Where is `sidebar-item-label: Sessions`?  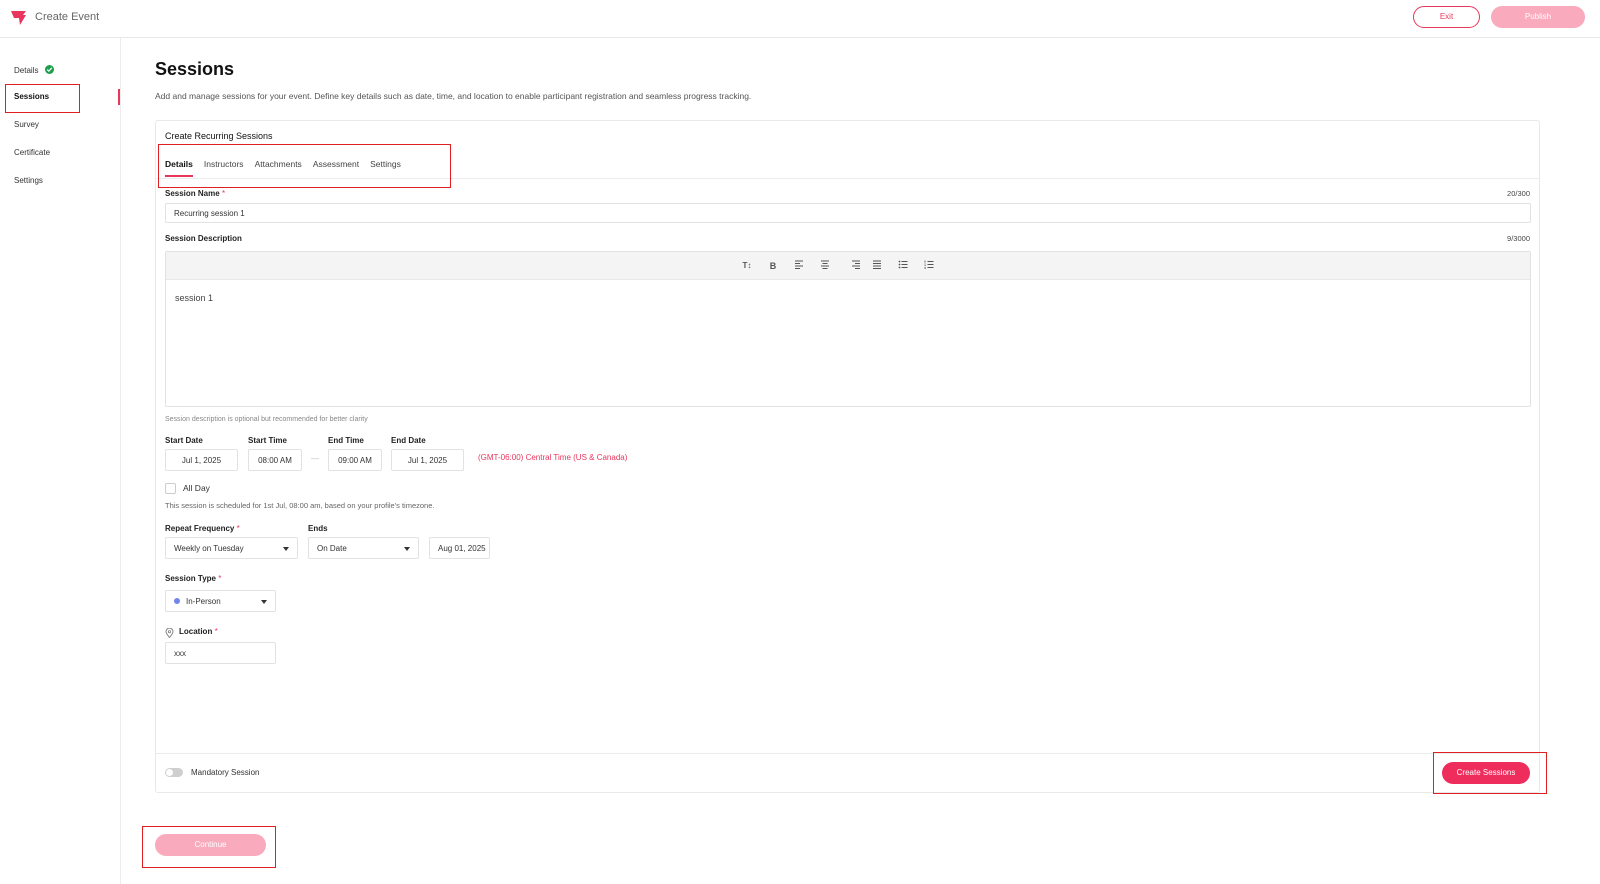 sidebar-item-label: Sessions is located at coordinates (32, 96).